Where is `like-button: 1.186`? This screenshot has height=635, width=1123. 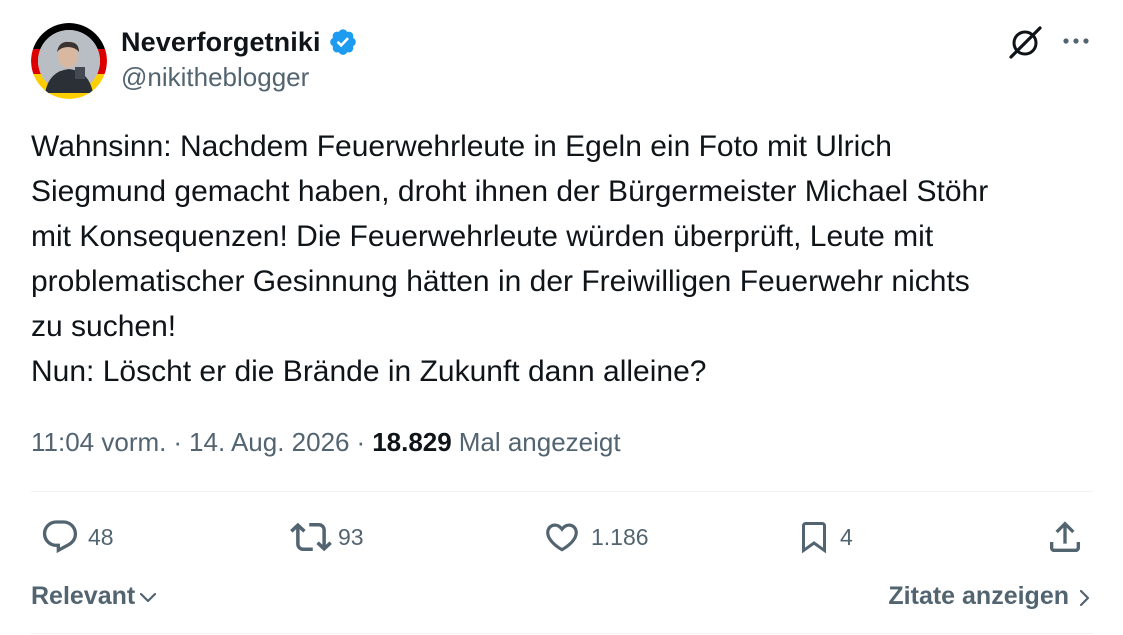
like-button: 1.186 is located at coordinates (596, 537).